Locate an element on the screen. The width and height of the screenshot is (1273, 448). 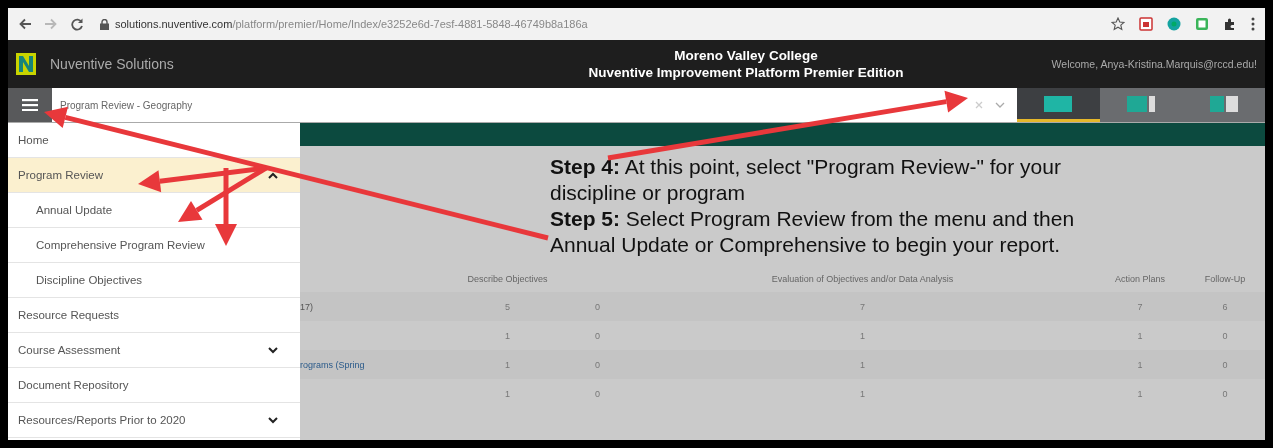
lock-icon is located at coordinates (104, 24).